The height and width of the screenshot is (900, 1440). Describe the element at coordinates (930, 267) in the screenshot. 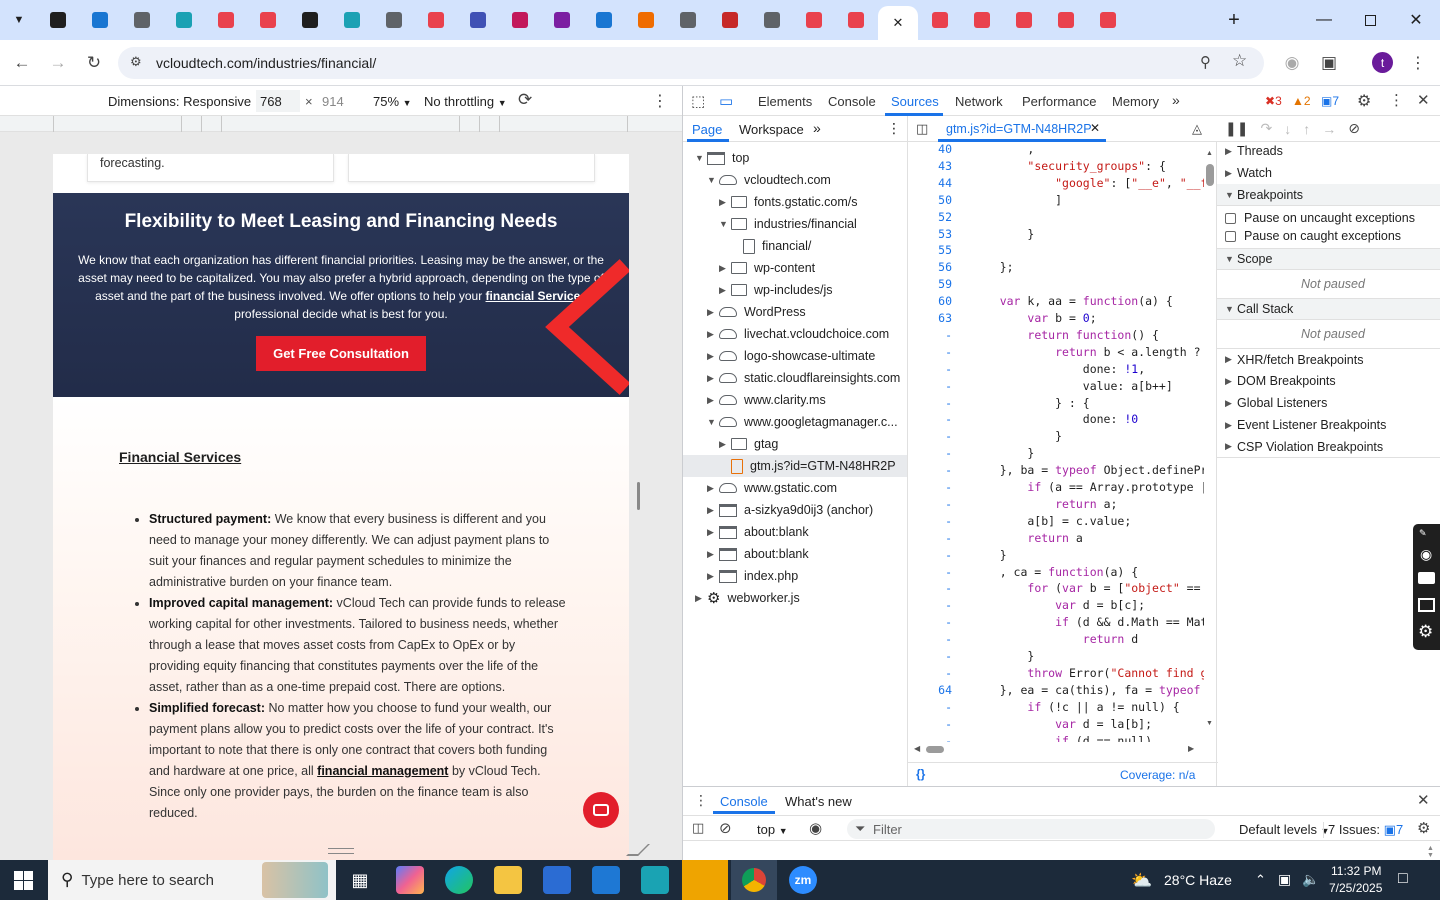

I see `line-number: 56` at that location.